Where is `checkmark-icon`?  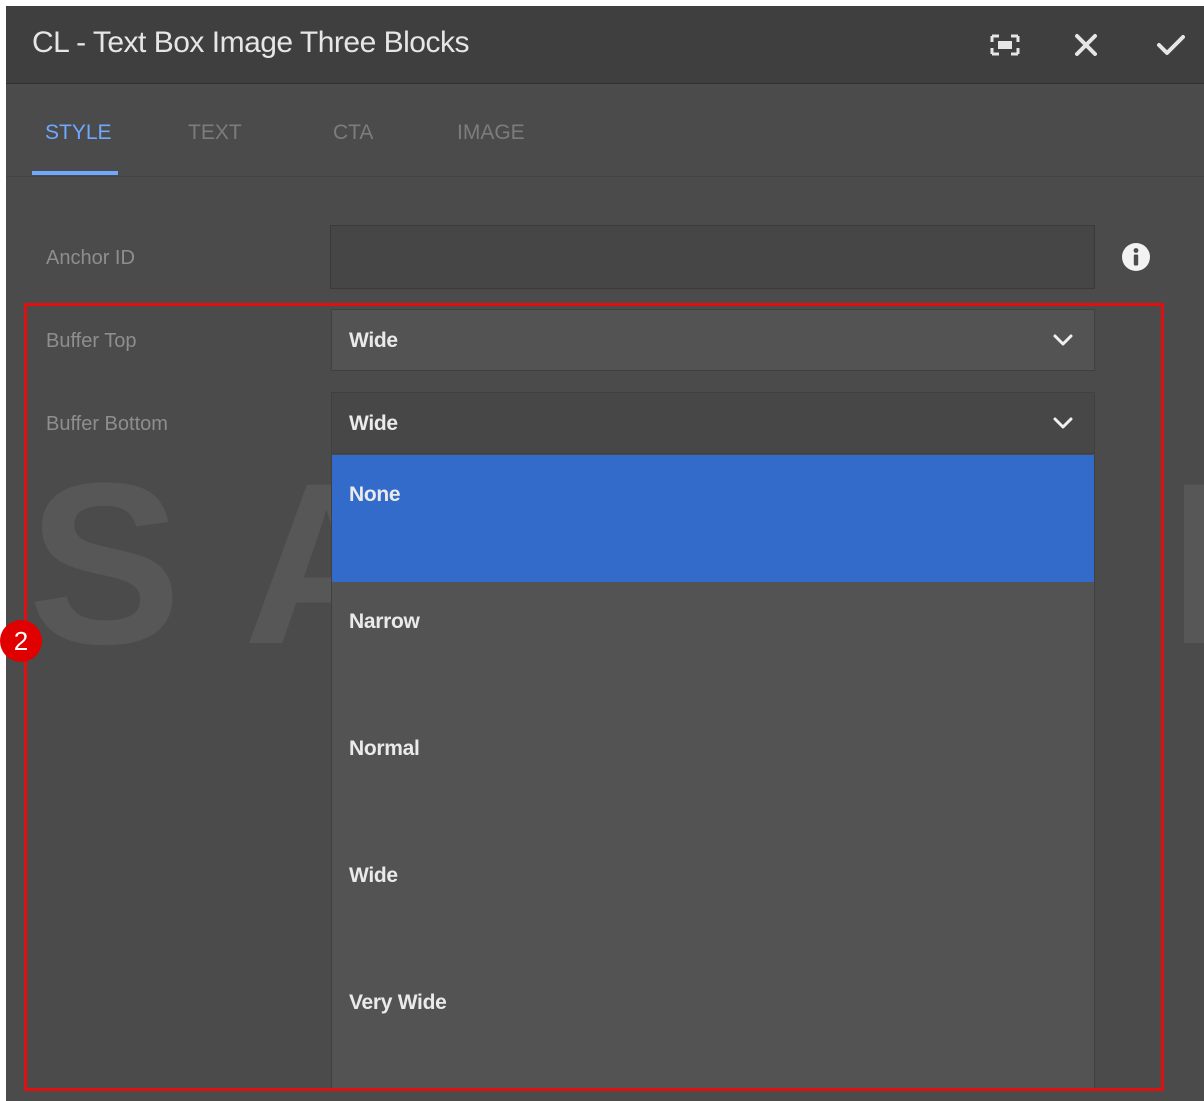
checkmark-icon is located at coordinates (1171, 45).